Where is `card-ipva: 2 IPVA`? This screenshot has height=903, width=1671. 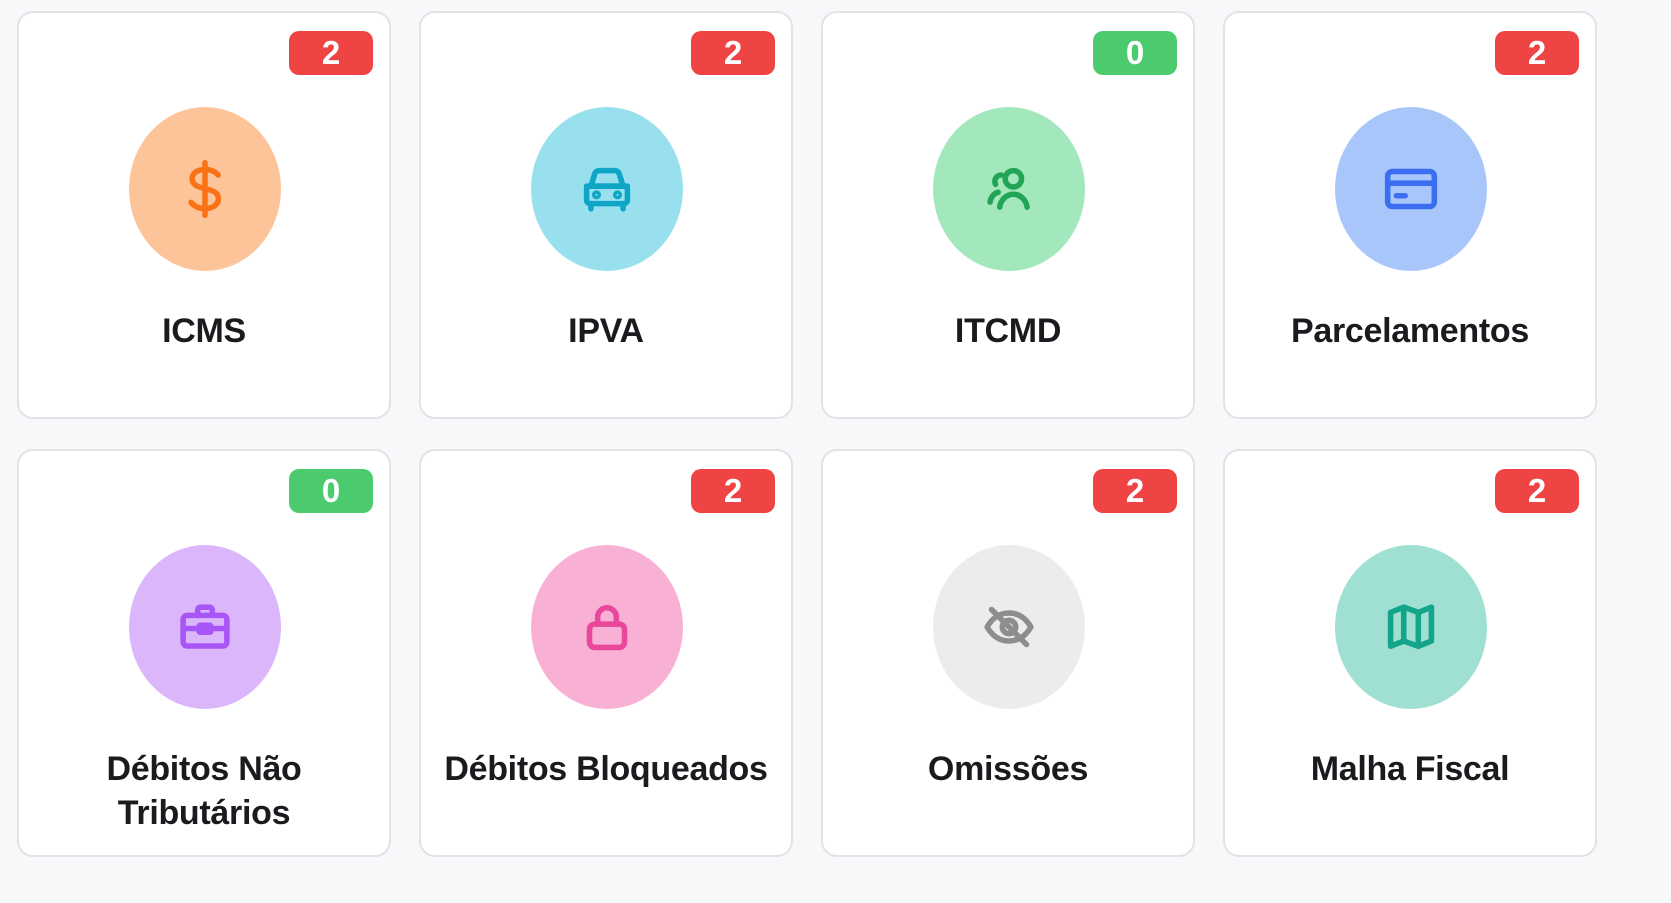
card-ipva: 2 IPVA is located at coordinates (606, 215).